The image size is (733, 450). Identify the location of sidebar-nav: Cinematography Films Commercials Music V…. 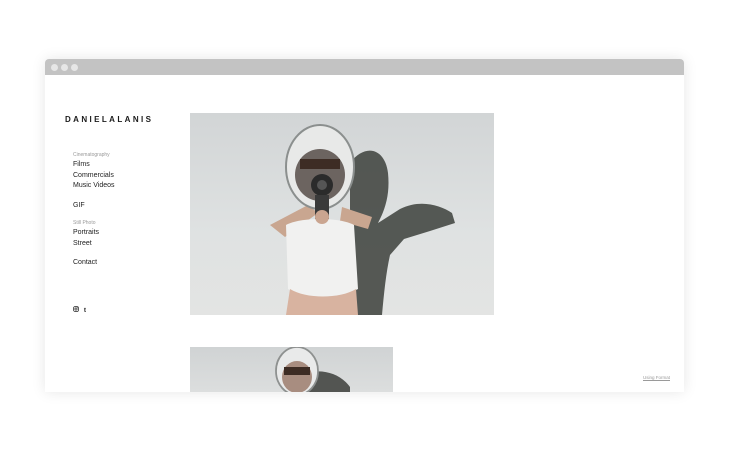
(128, 210).